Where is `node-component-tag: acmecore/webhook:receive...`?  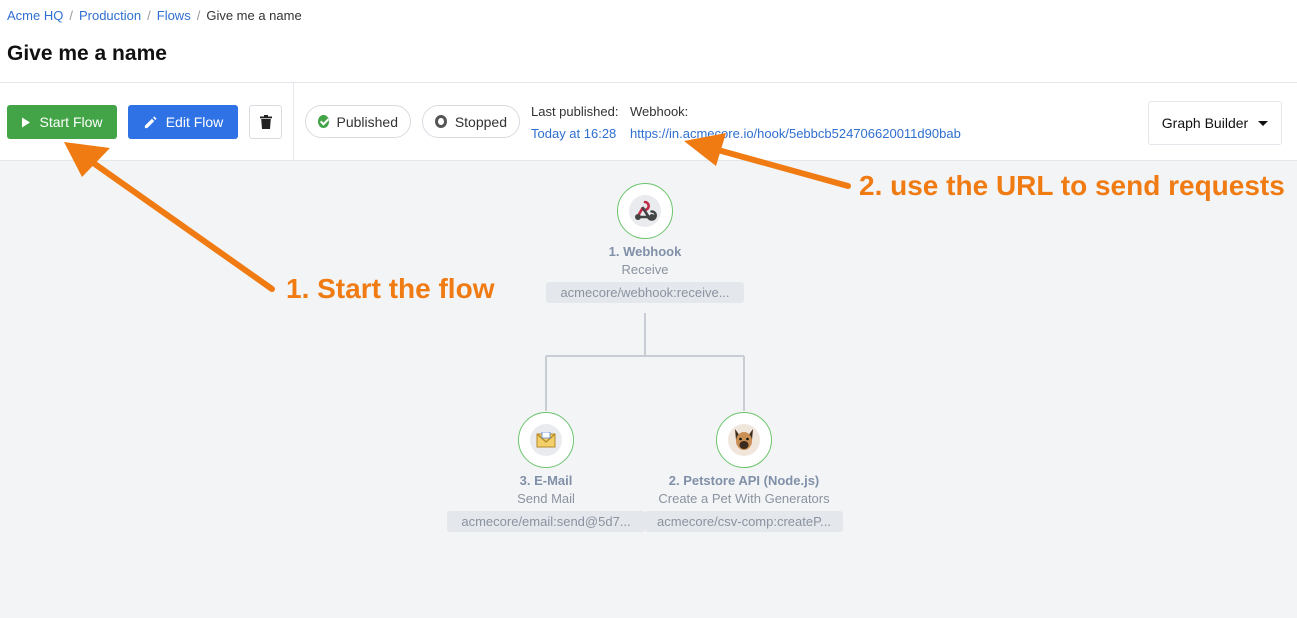 node-component-tag: acmecore/webhook:receive... is located at coordinates (645, 292).